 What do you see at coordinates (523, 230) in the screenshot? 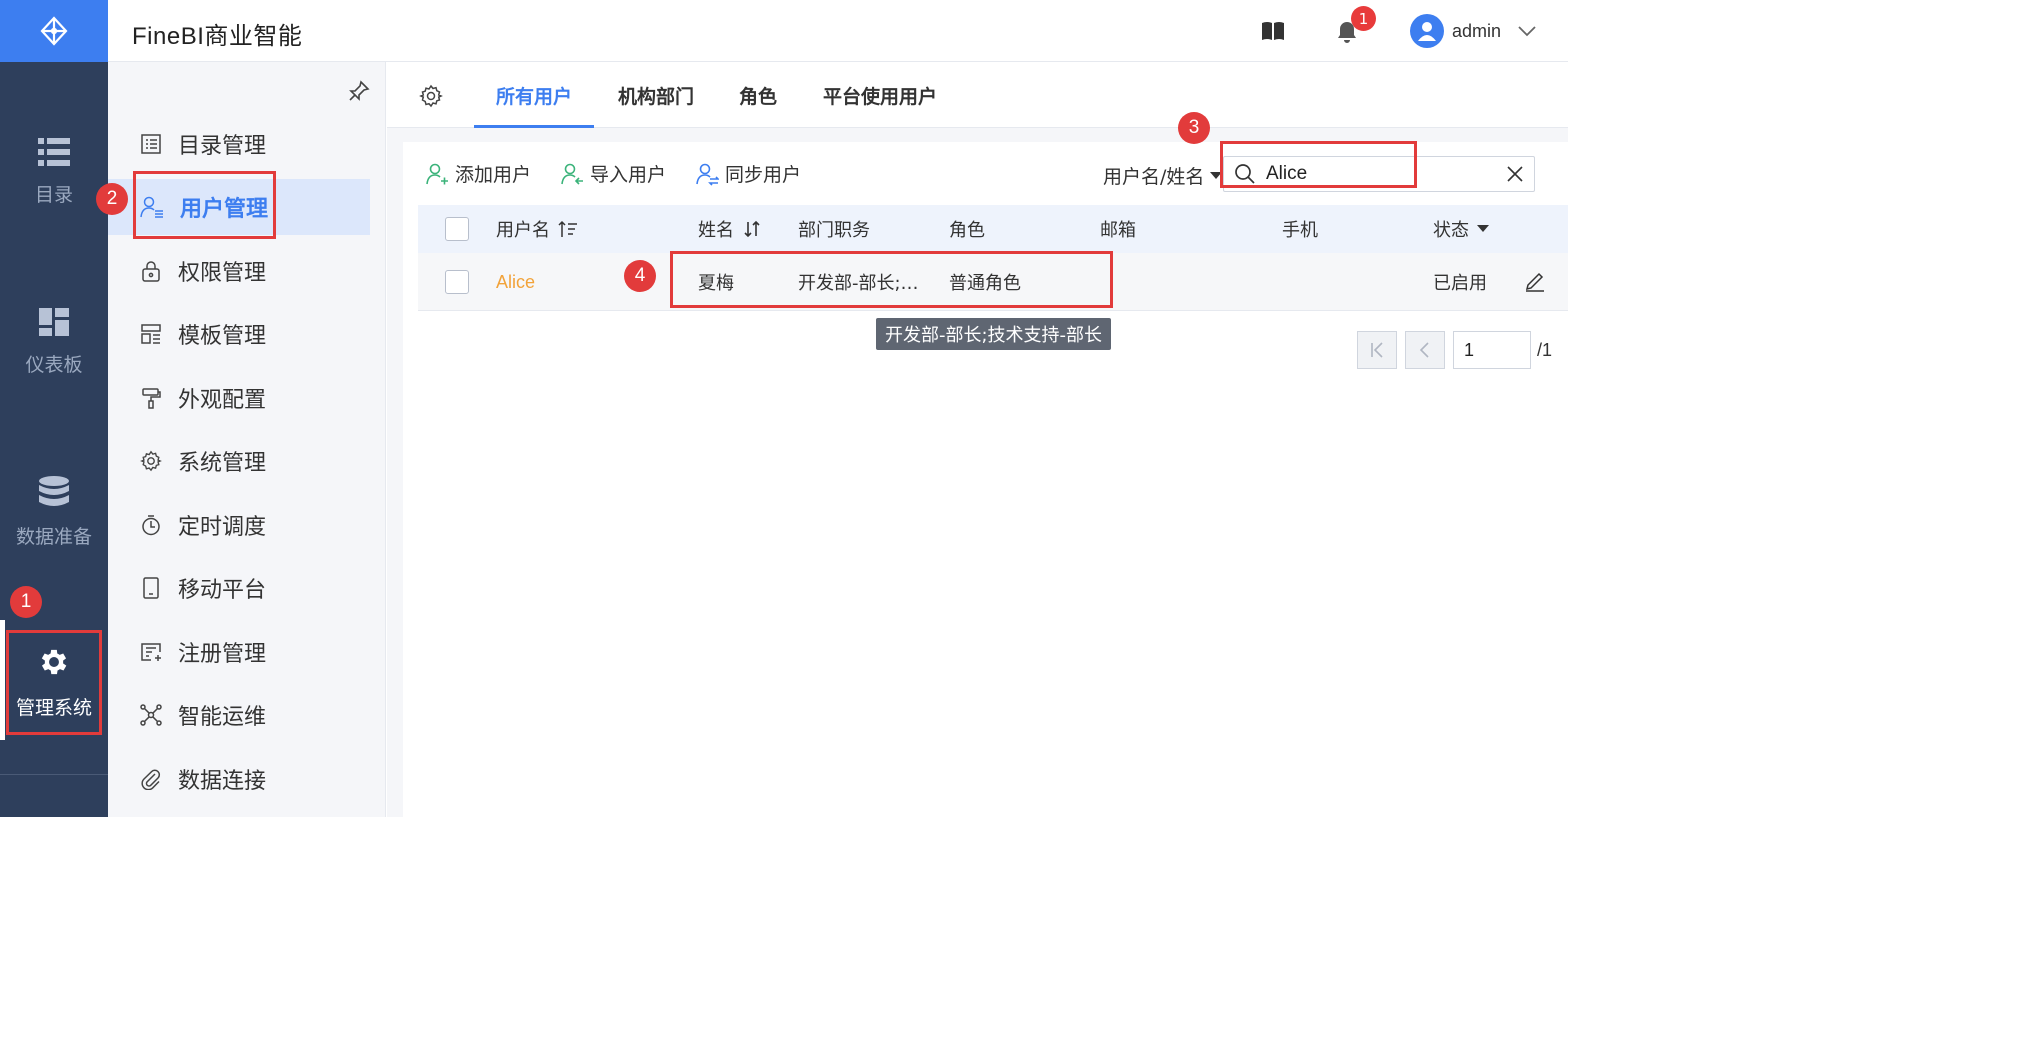
I see `column-label: 用户名` at bounding box center [523, 230].